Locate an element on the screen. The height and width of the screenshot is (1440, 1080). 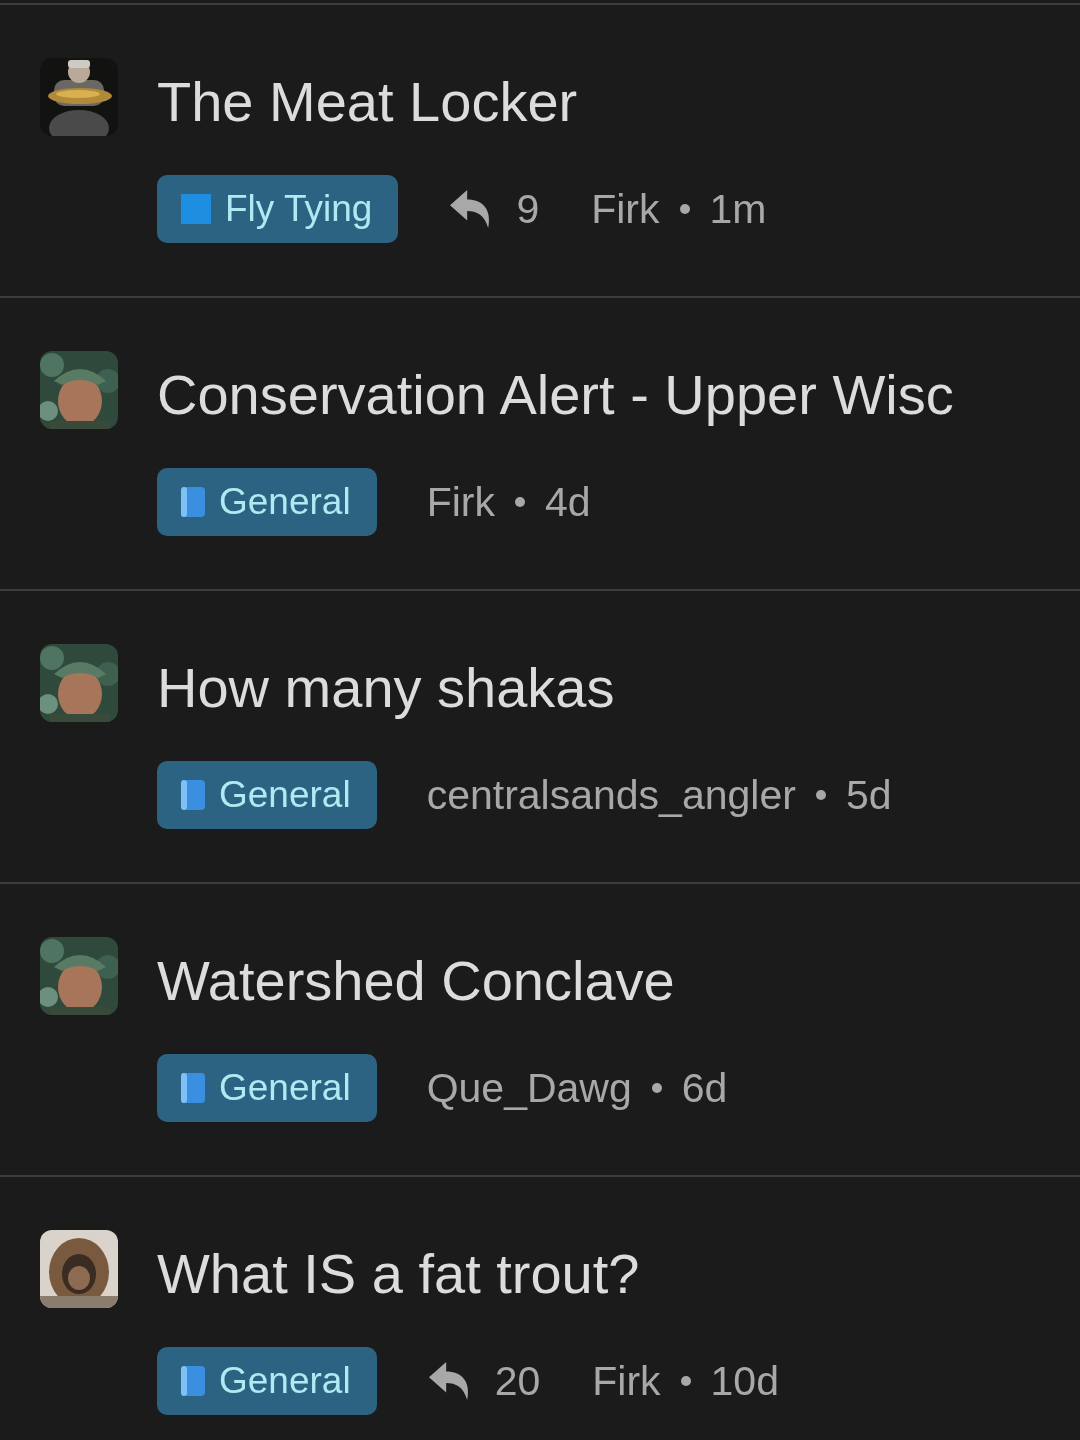
post-age: 1m is located at coordinates (738, 209).